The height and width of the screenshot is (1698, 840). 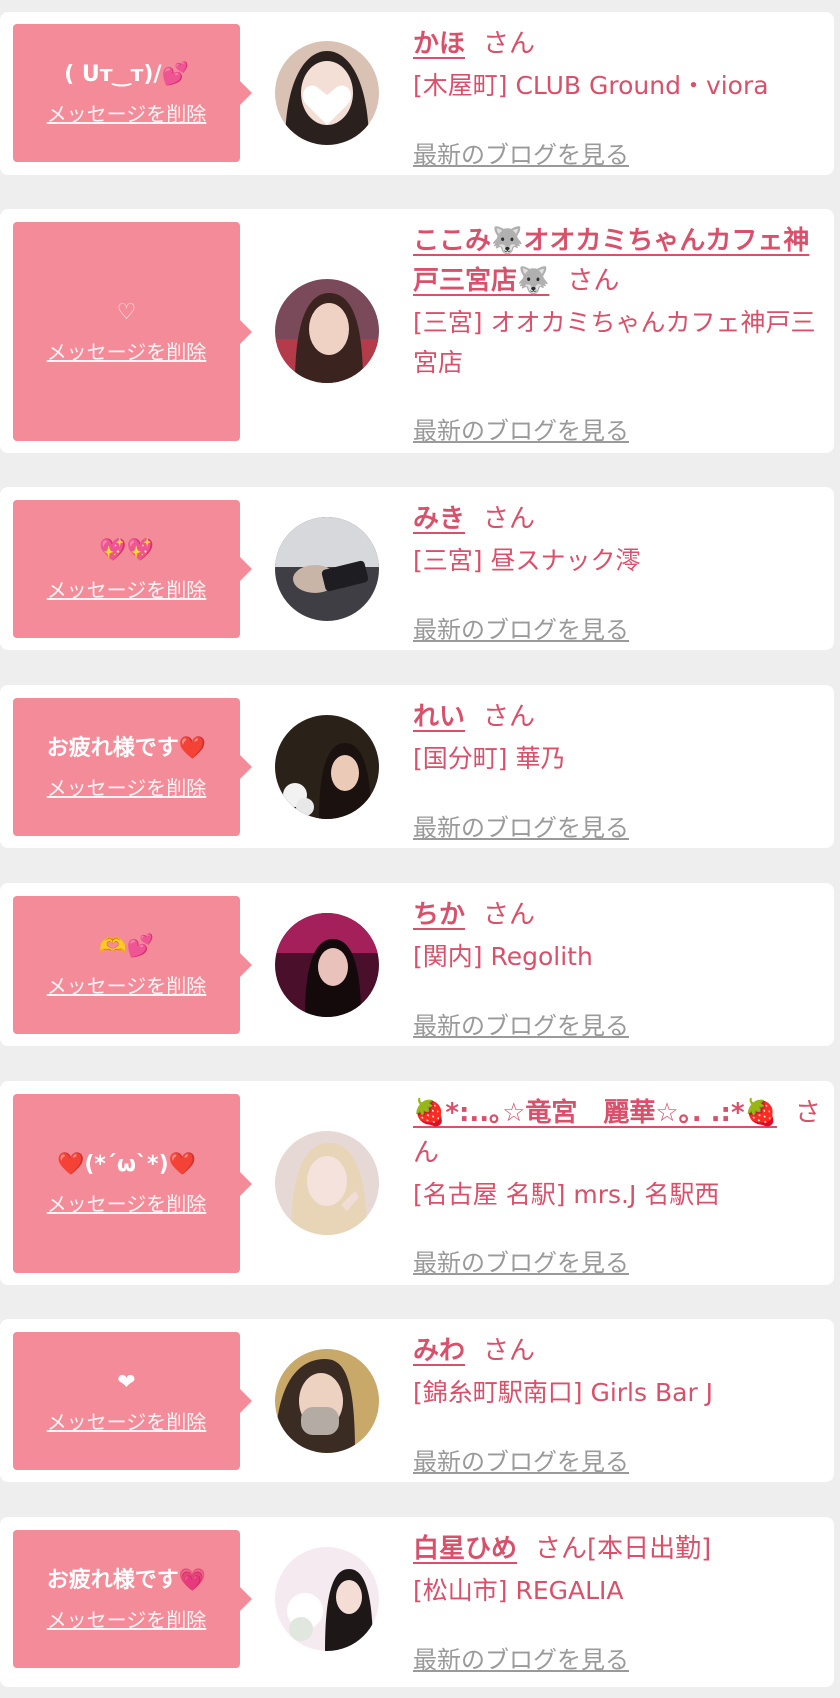 What do you see at coordinates (439, 717) in the screenshot?
I see `user-name-link: れい` at bounding box center [439, 717].